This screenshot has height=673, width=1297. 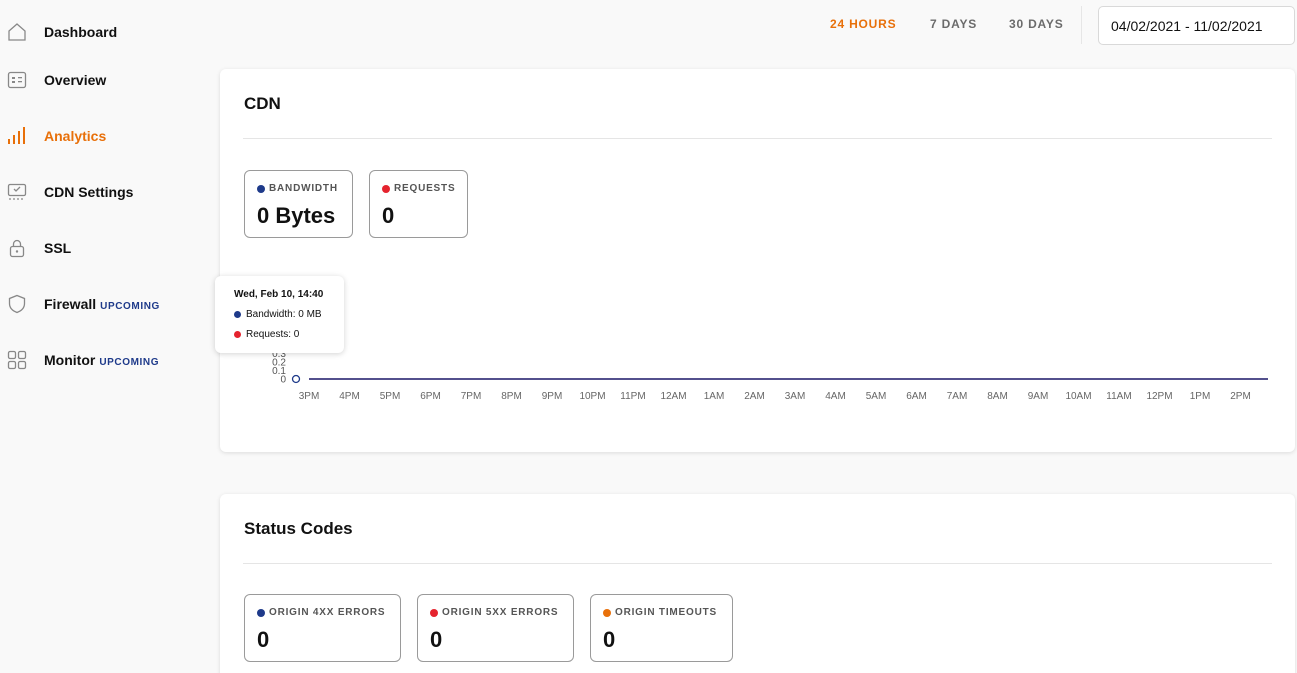 I want to click on x-tick-label: 4AM, so click(x=835, y=396).